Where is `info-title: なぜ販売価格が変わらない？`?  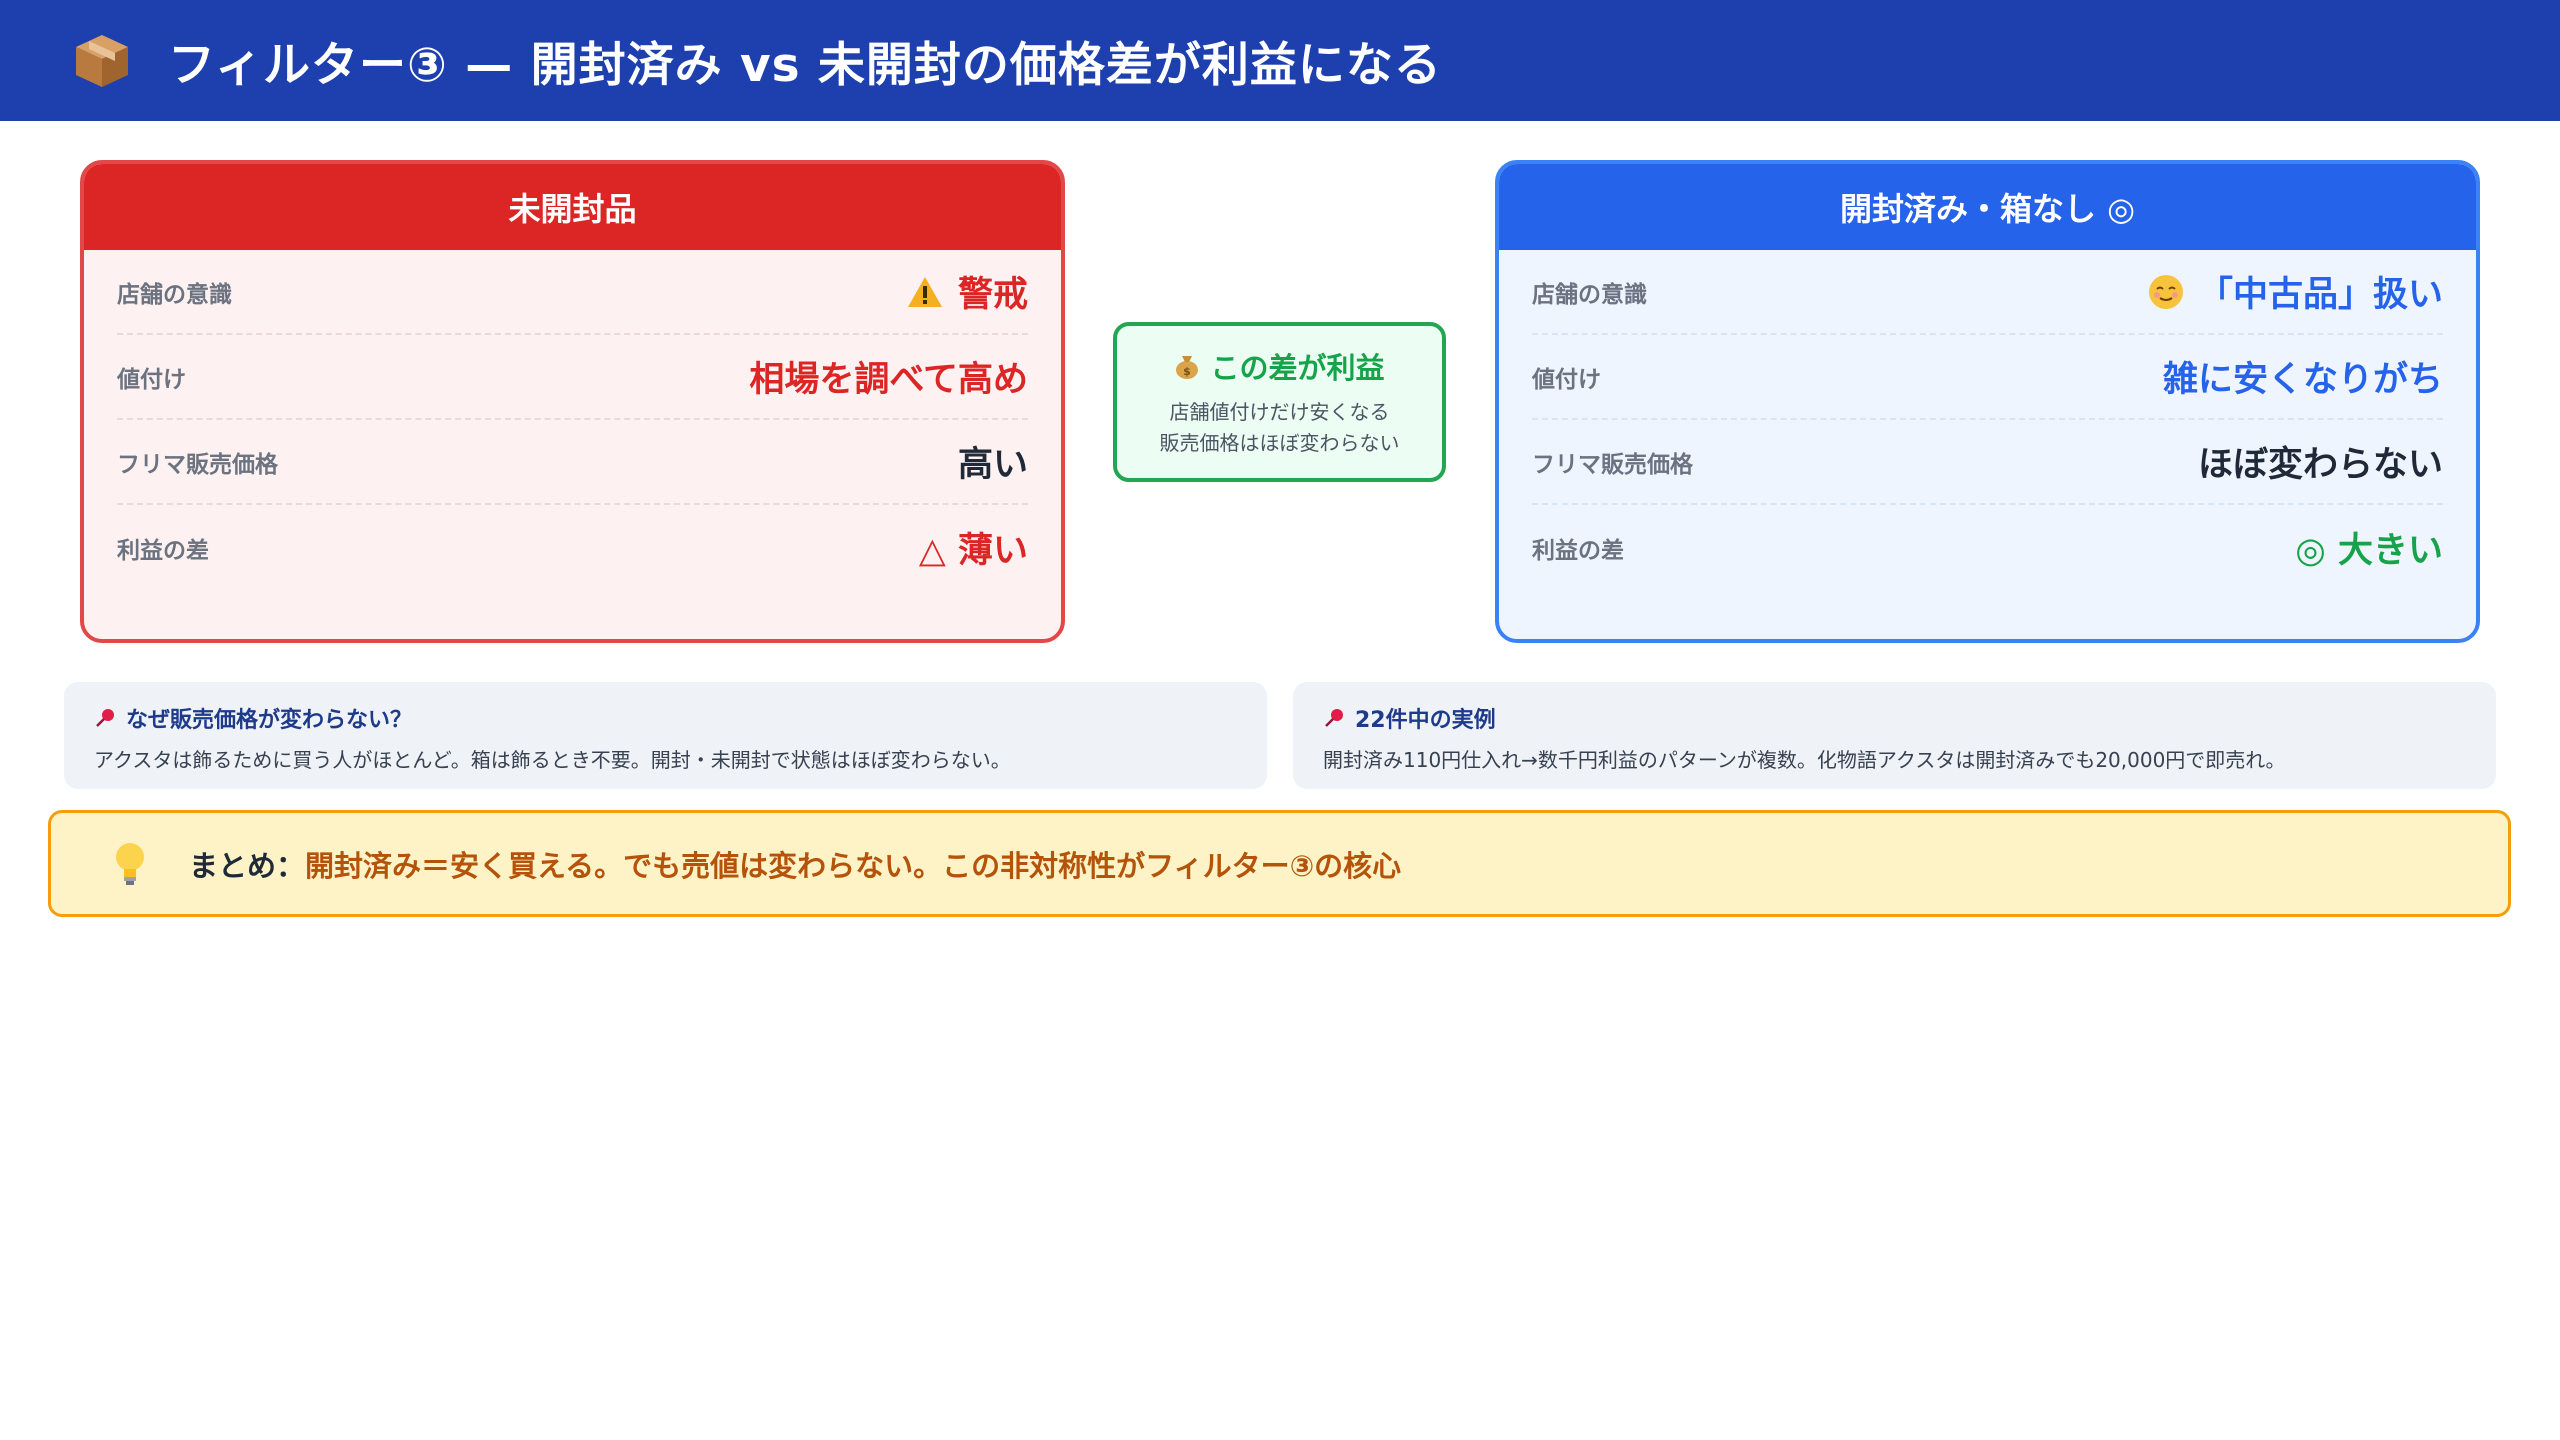 info-title: なぜ販売価格が変わらない？ is located at coordinates (269, 720).